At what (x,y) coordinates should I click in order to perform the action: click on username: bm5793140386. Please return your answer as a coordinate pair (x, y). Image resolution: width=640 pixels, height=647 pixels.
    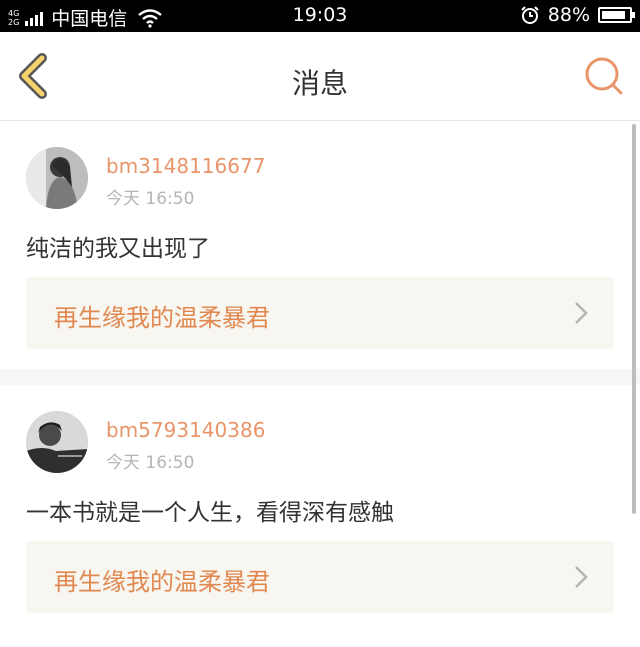
    Looking at the image, I should click on (185, 430).